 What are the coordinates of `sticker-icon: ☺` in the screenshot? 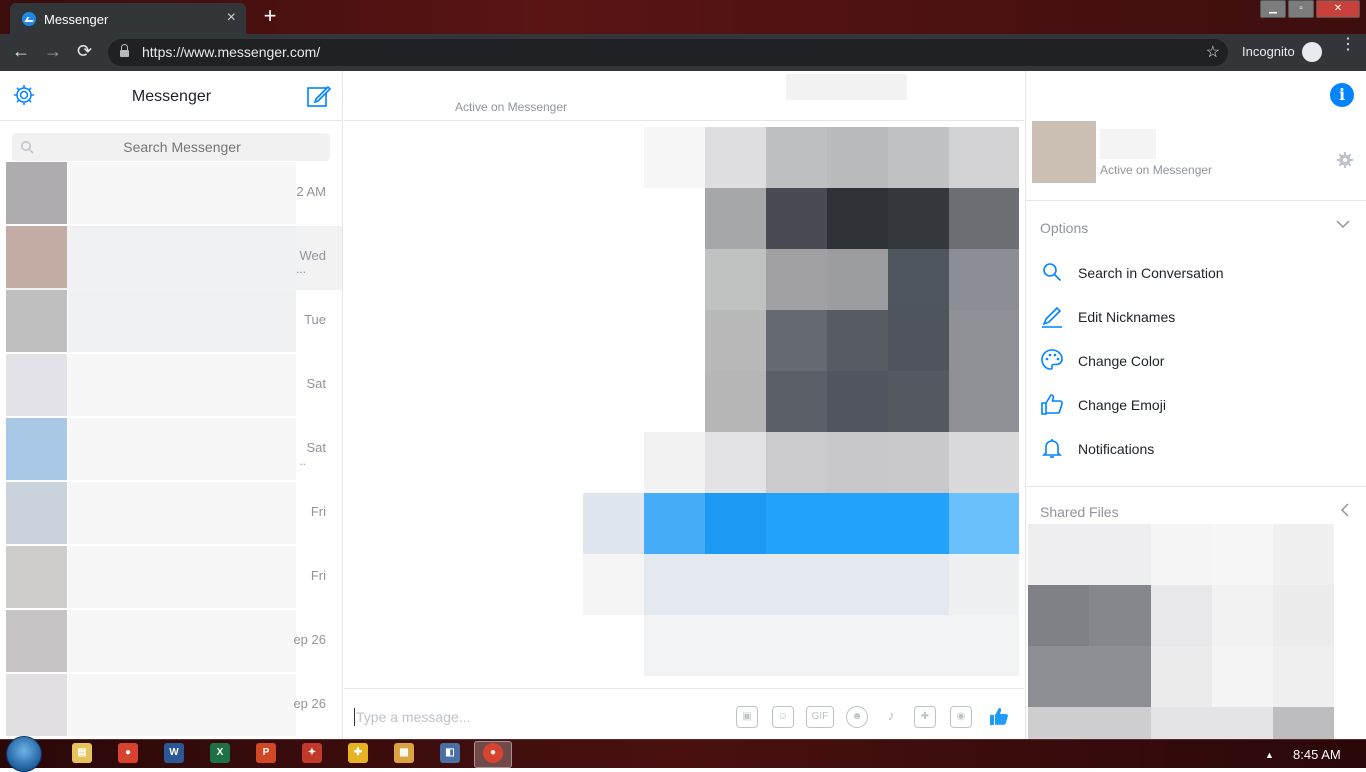 It's located at (783, 717).